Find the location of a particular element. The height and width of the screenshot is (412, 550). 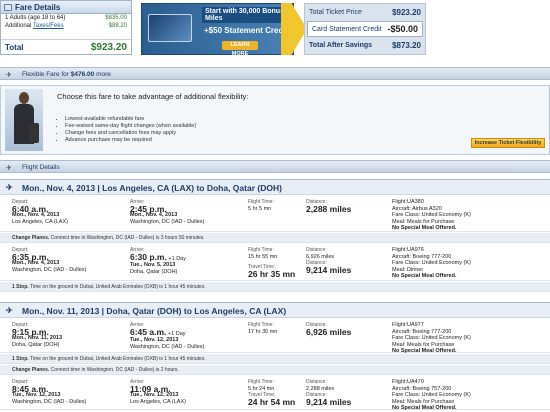

arrive-time: 6:45 a.m. is located at coordinates (148, 331).